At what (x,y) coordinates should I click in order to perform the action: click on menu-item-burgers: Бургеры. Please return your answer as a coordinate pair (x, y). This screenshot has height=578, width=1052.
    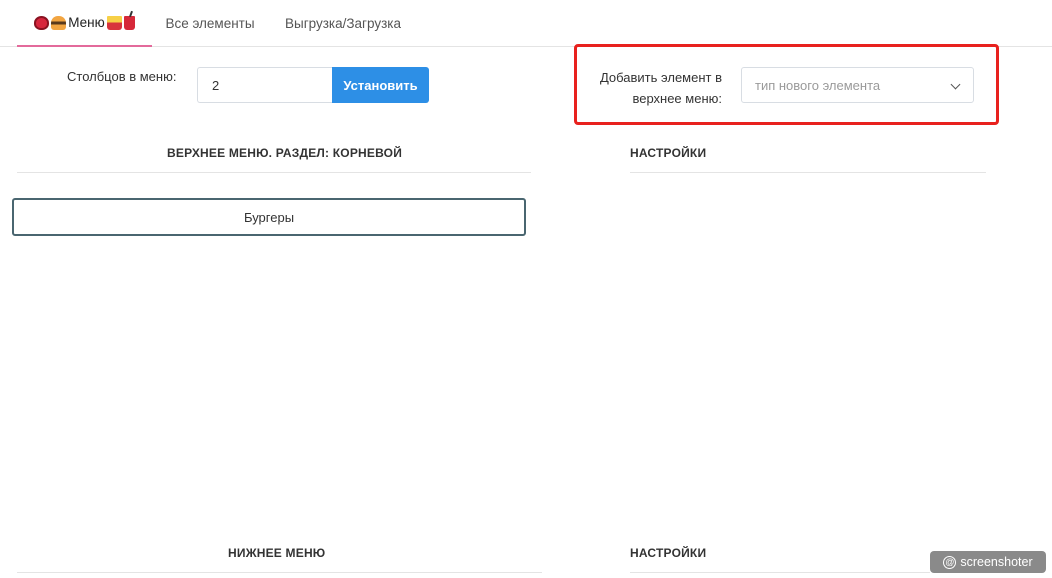
    Looking at the image, I should click on (269, 217).